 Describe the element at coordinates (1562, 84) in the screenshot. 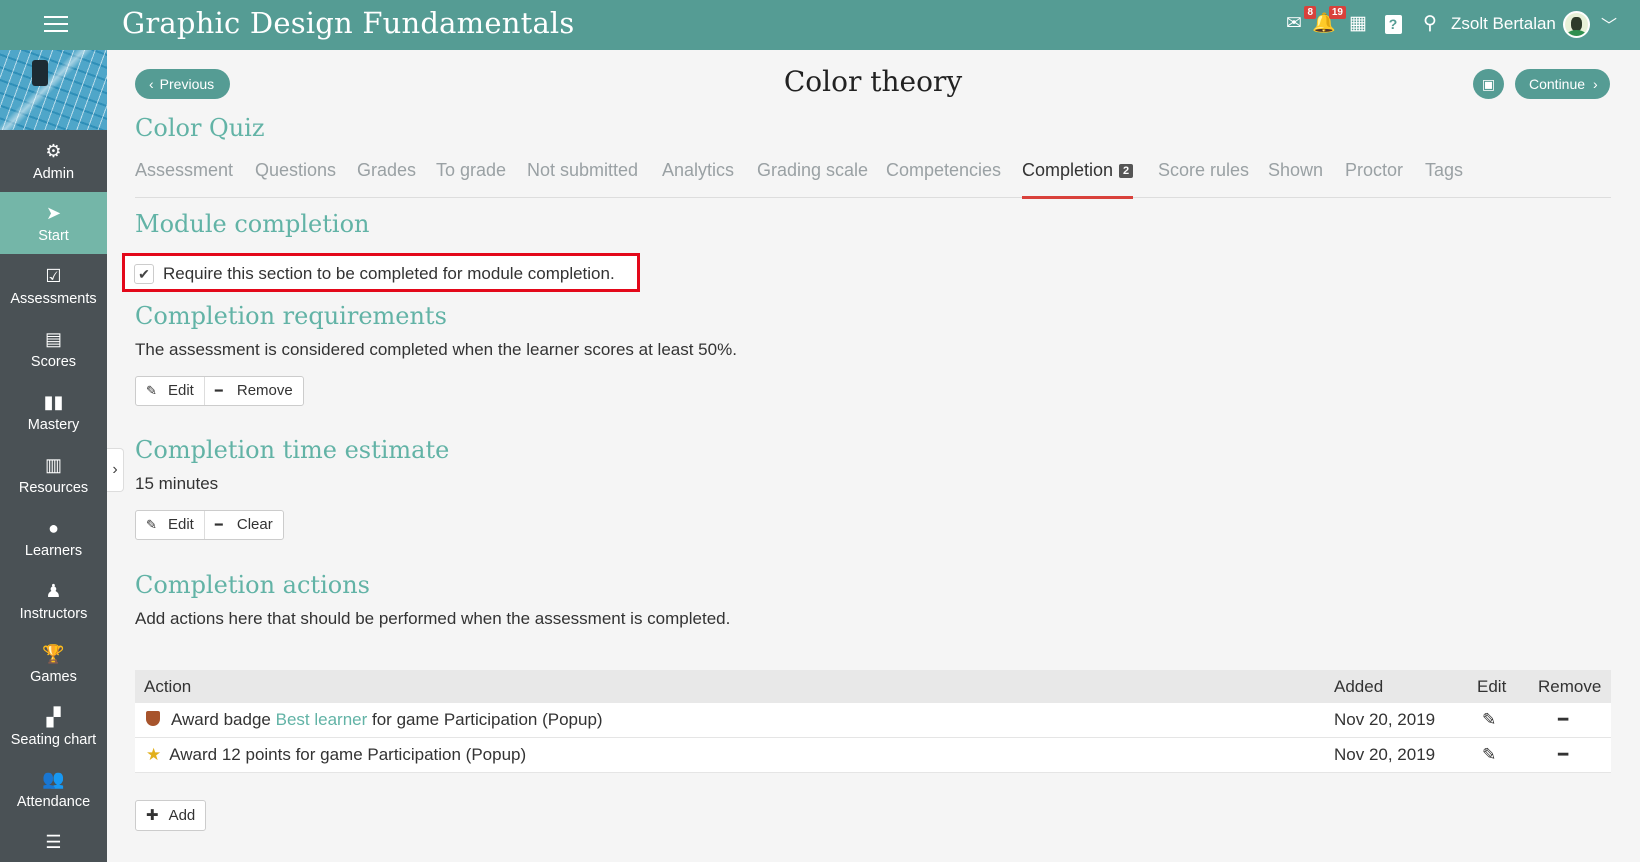

I see `continue-button: Continue ›` at that location.